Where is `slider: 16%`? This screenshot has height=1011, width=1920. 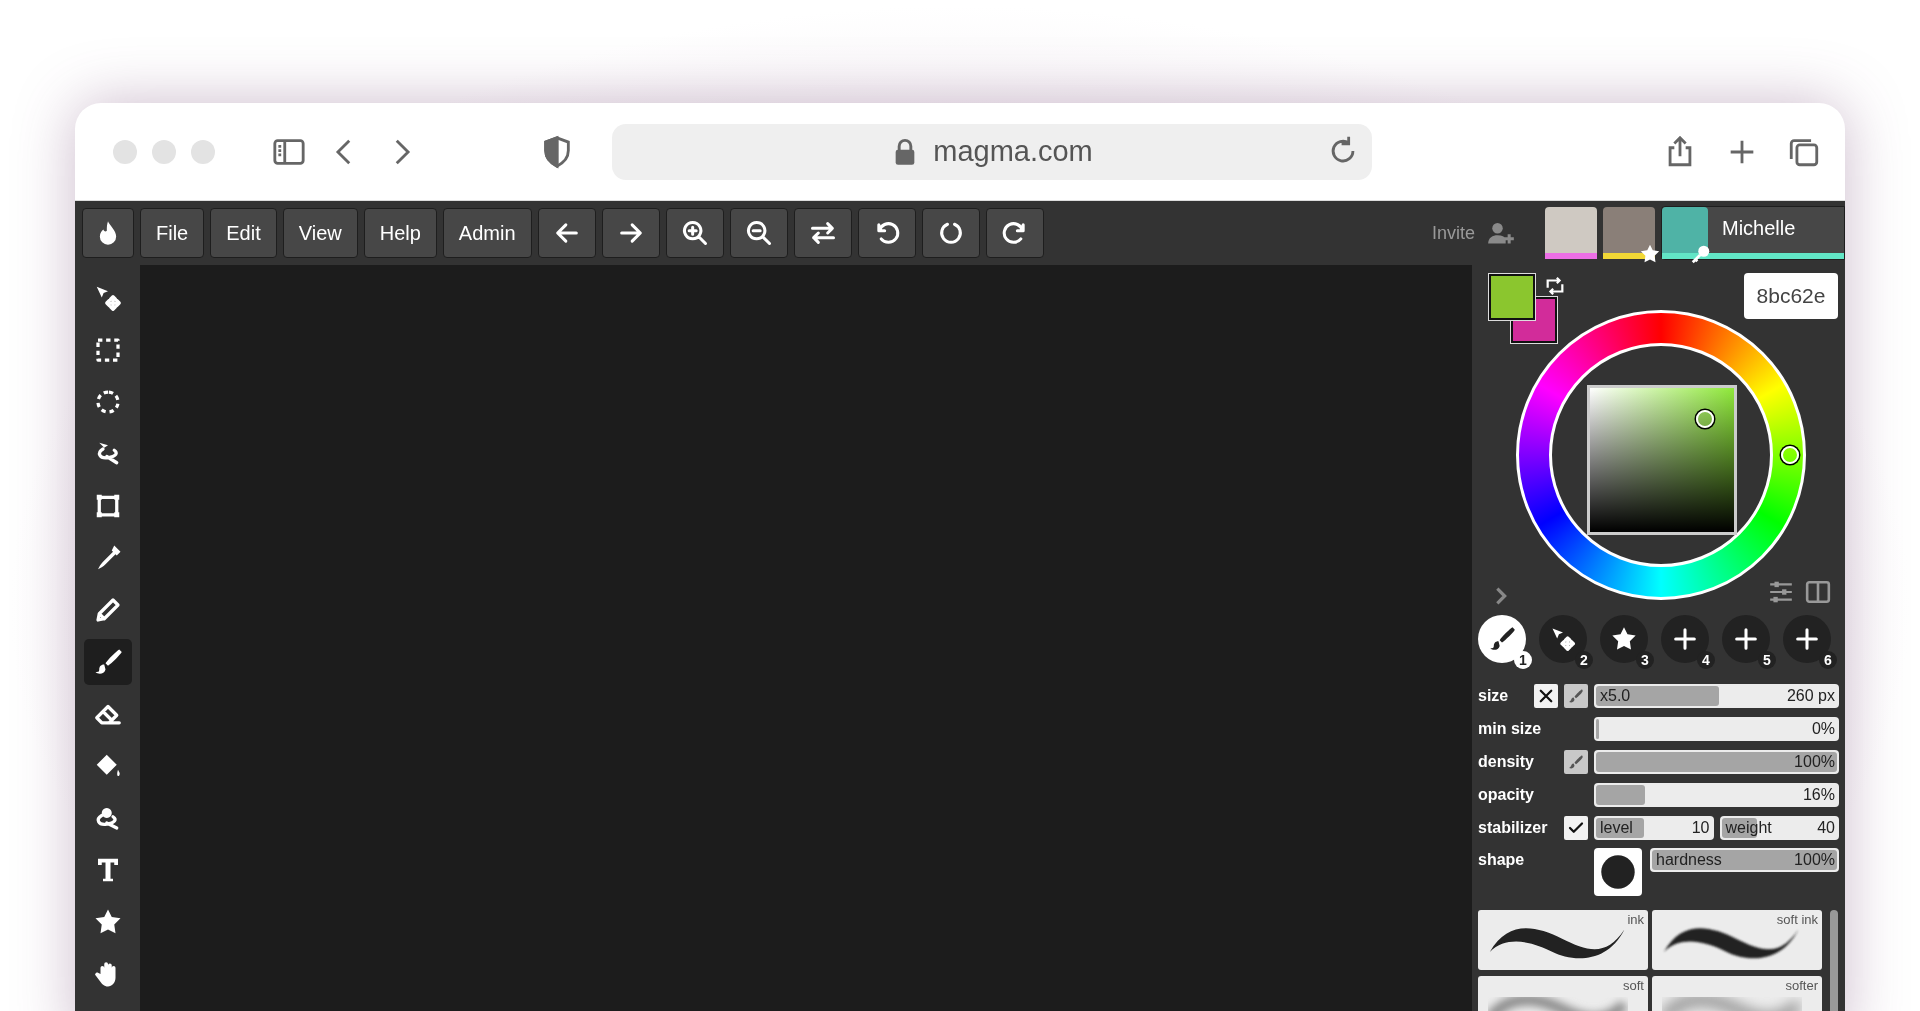
slider: 16% is located at coordinates (1716, 795).